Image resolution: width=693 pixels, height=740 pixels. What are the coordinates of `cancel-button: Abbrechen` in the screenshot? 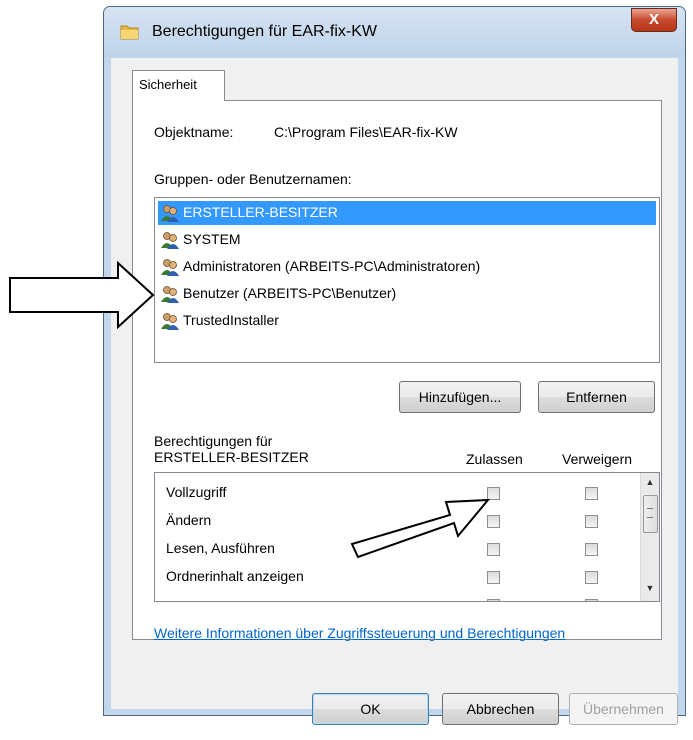 It's located at (500, 709).